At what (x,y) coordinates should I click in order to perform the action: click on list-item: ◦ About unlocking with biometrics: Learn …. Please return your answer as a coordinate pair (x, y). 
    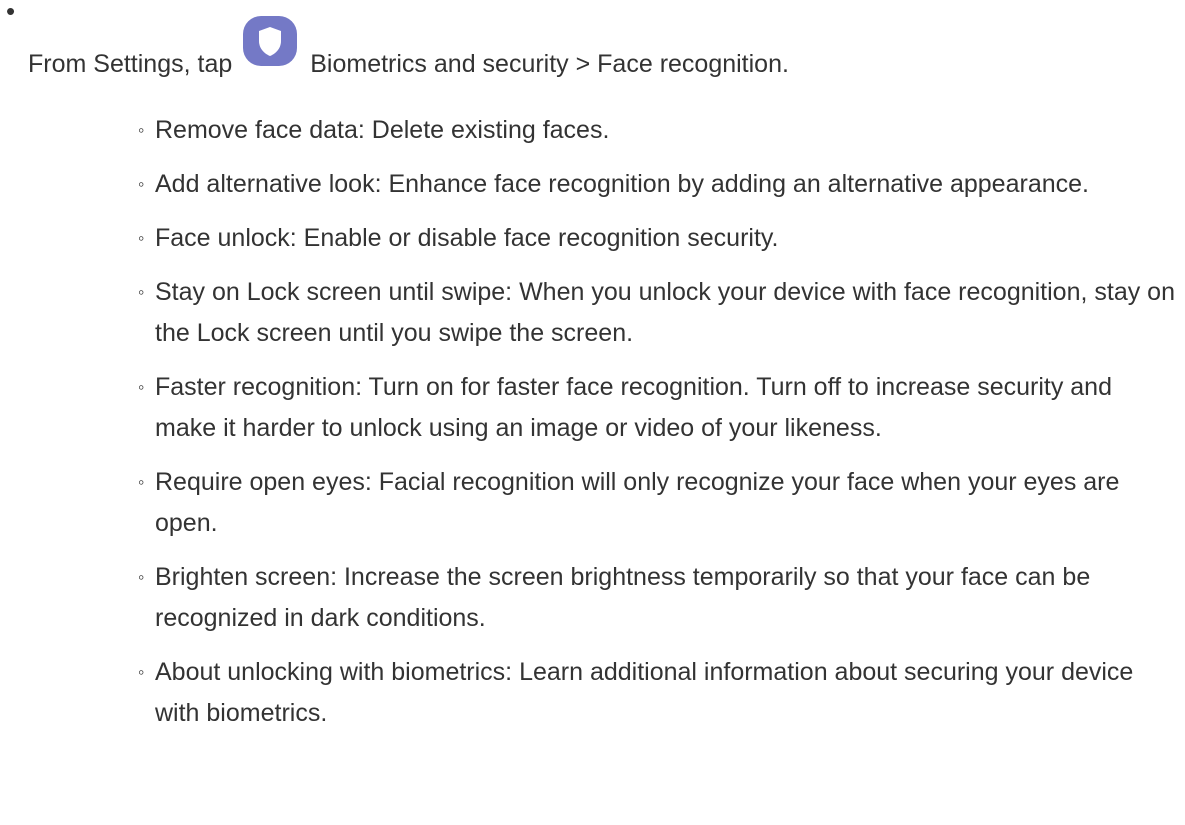
    Looking at the image, I should click on (653, 693).